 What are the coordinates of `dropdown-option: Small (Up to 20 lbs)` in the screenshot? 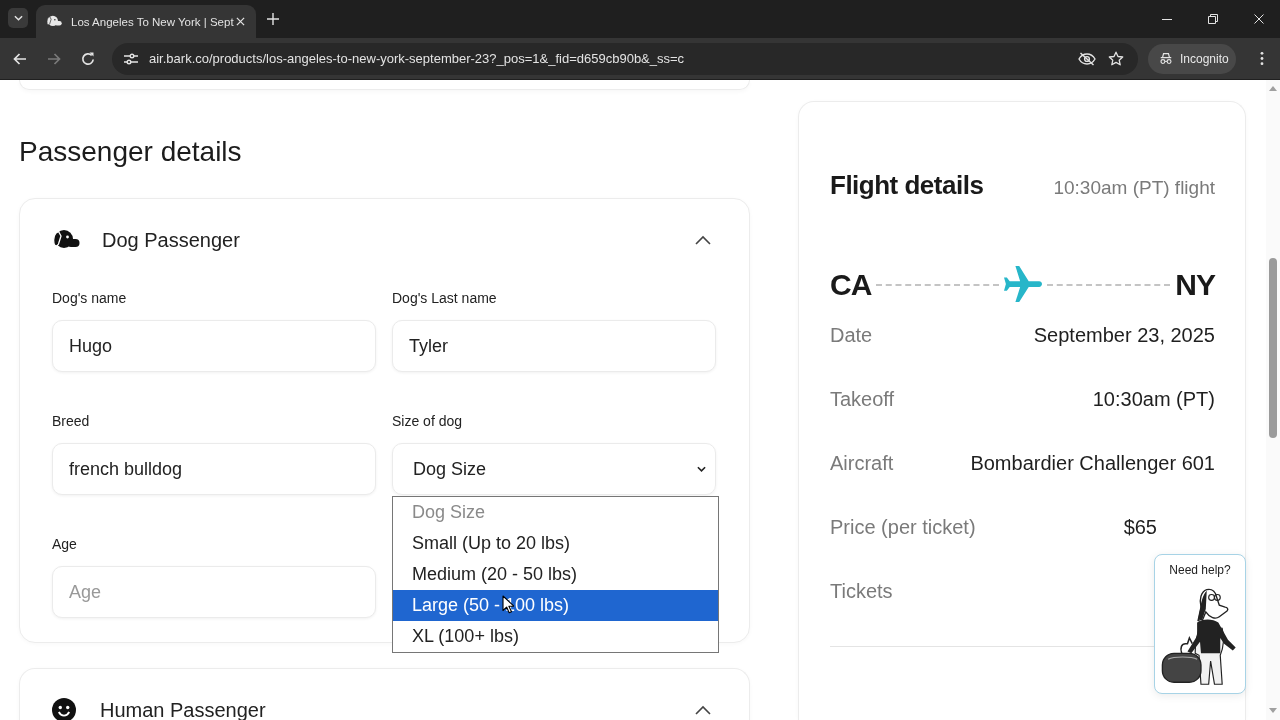 It's located at (555, 543).